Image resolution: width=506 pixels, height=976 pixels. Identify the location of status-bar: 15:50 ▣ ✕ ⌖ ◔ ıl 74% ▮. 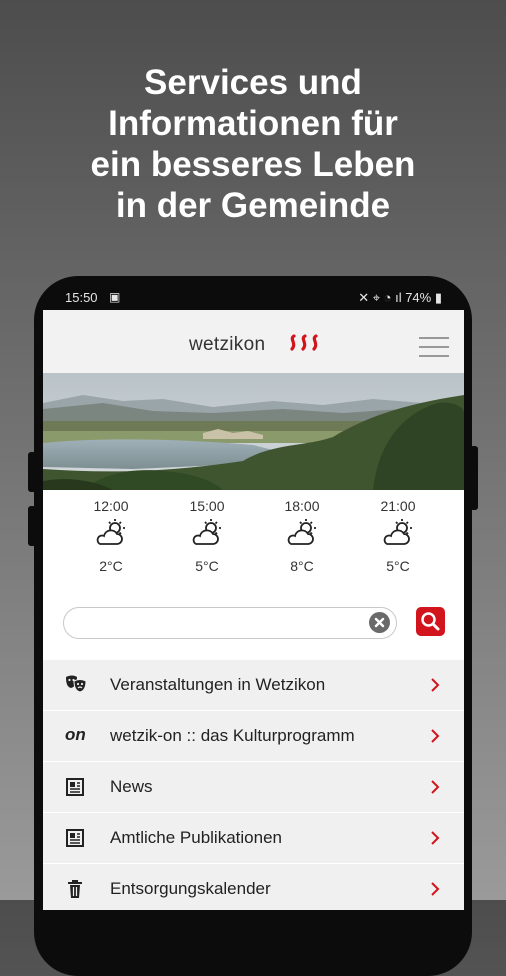
(253, 298).